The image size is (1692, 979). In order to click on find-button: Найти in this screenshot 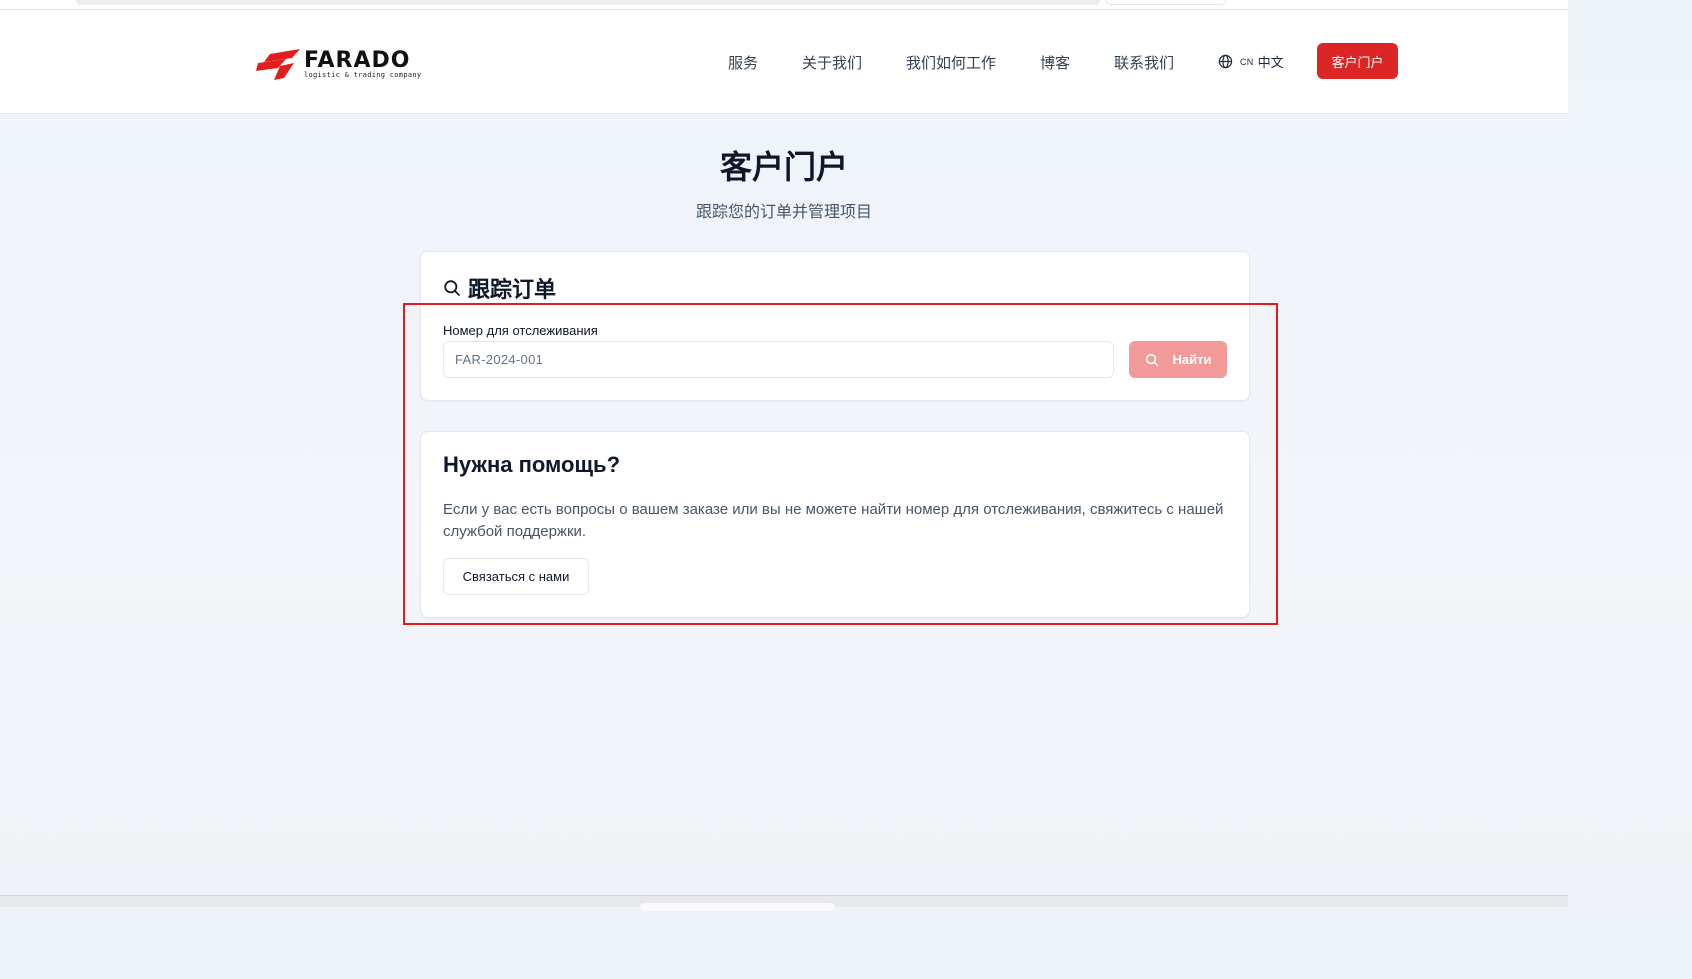, I will do `click(1178, 359)`.